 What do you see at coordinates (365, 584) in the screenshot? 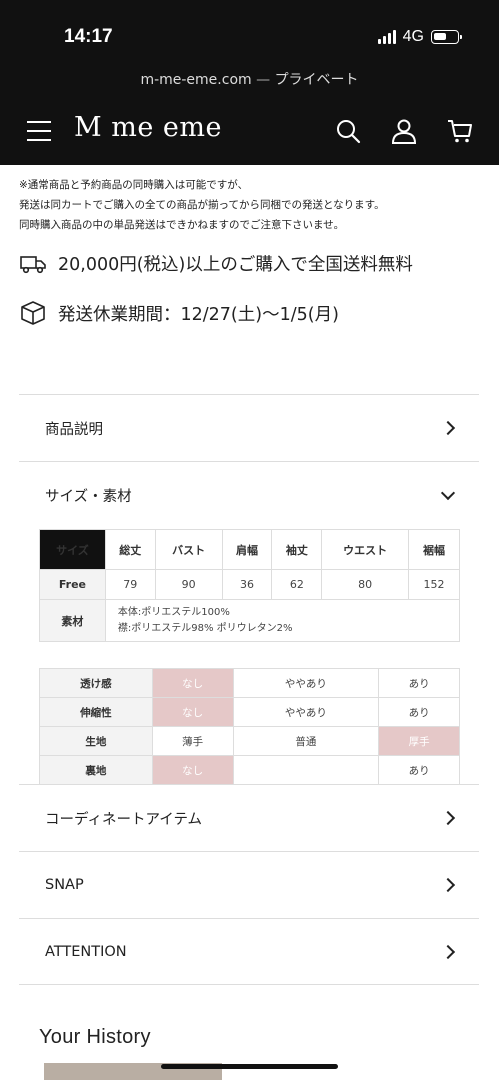
I see `size-cell: 80` at bounding box center [365, 584].